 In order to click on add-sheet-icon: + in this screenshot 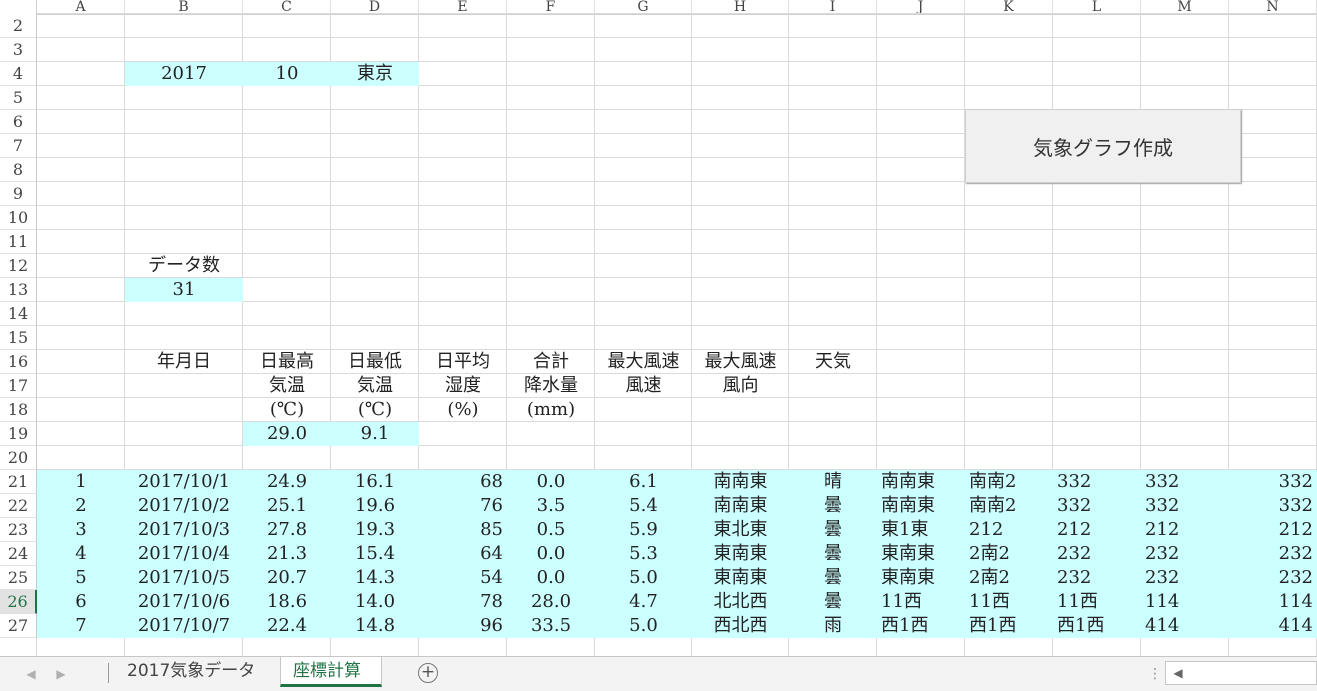, I will do `click(428, 673)`.